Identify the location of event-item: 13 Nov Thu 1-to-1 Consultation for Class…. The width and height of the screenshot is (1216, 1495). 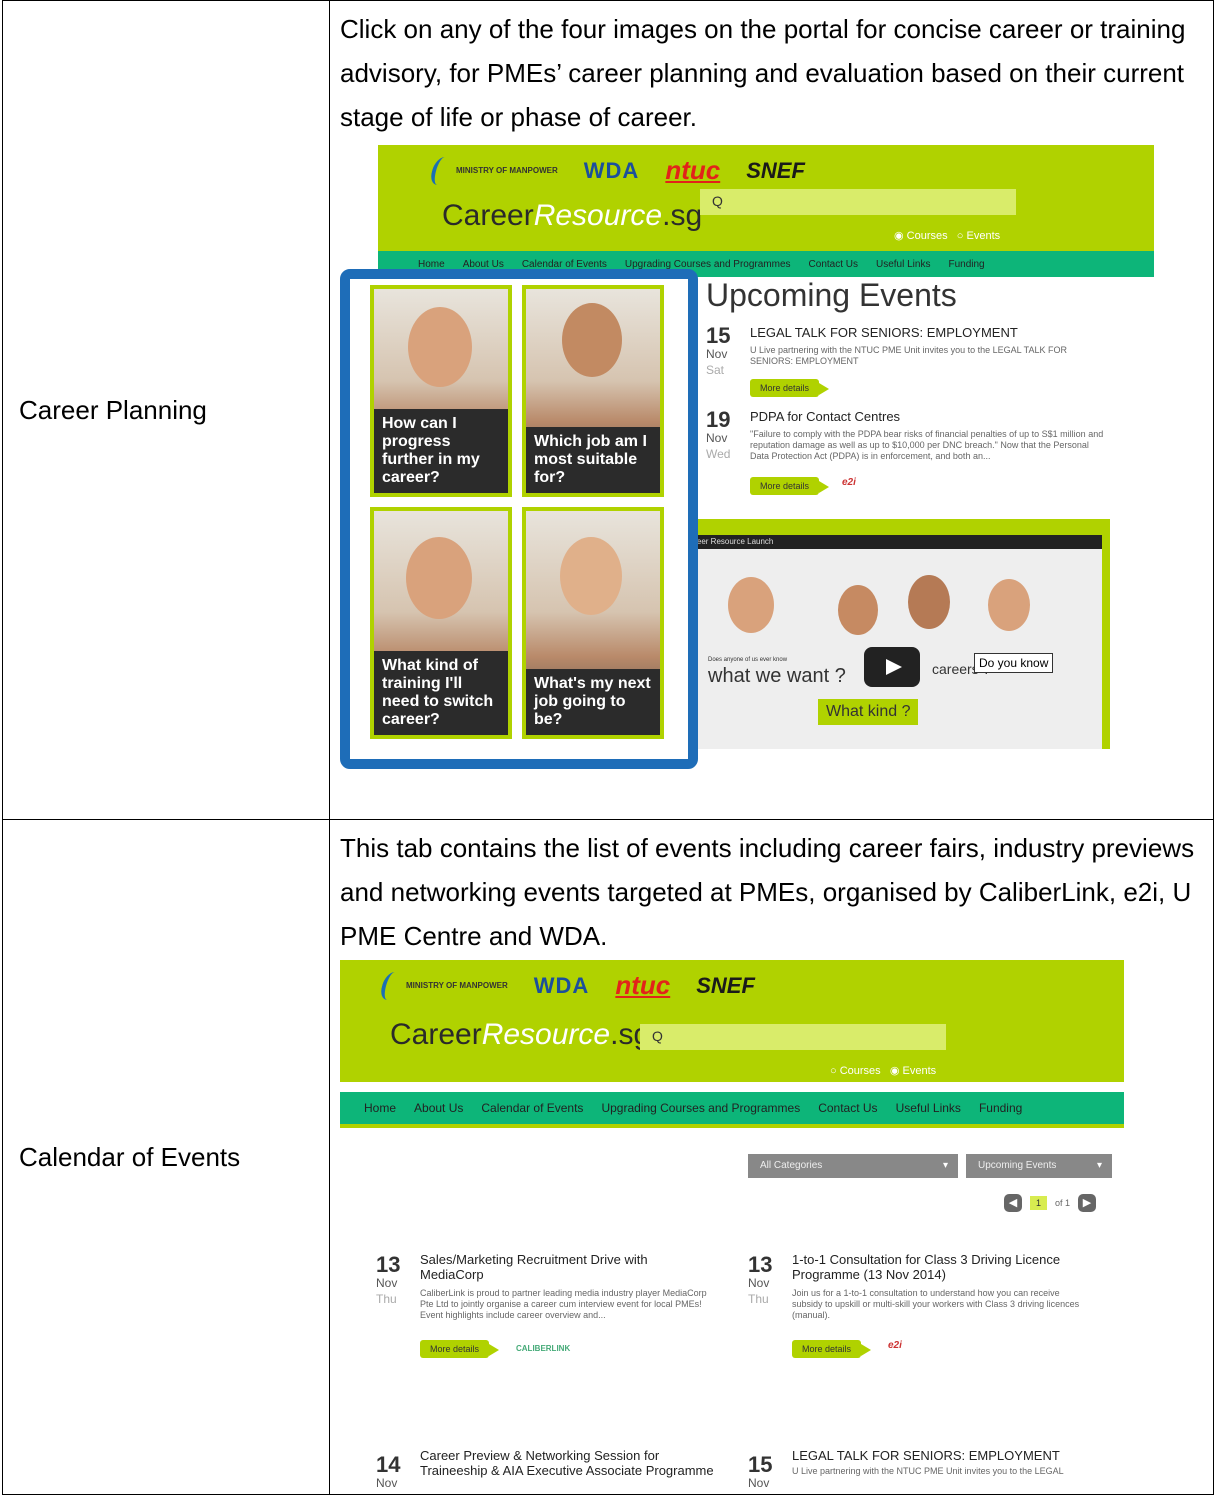
(928, 1307).